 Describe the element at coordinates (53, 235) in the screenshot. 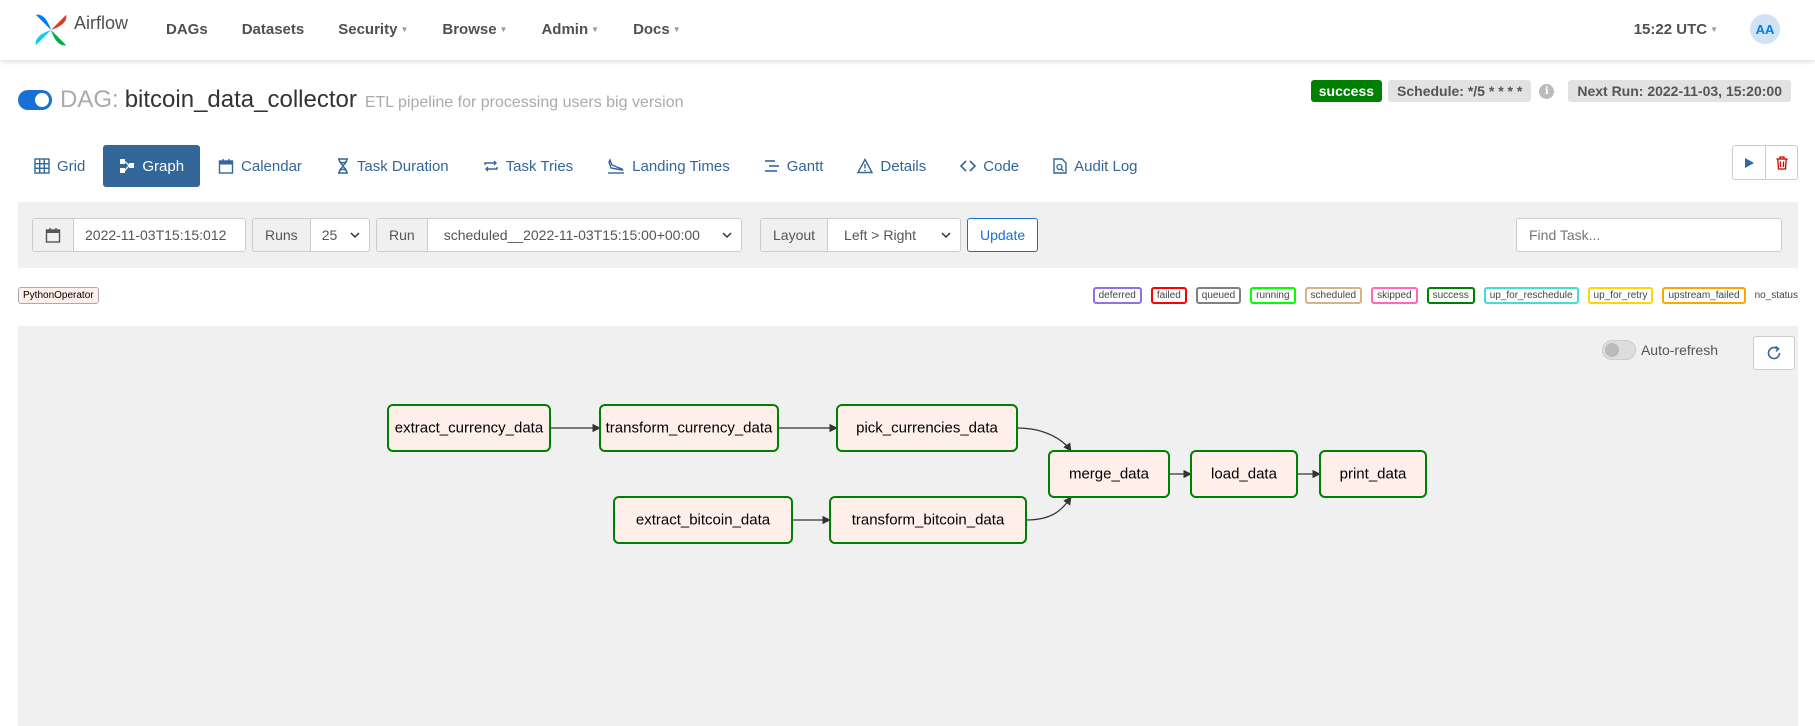

I see `date-picker-button` at that location.